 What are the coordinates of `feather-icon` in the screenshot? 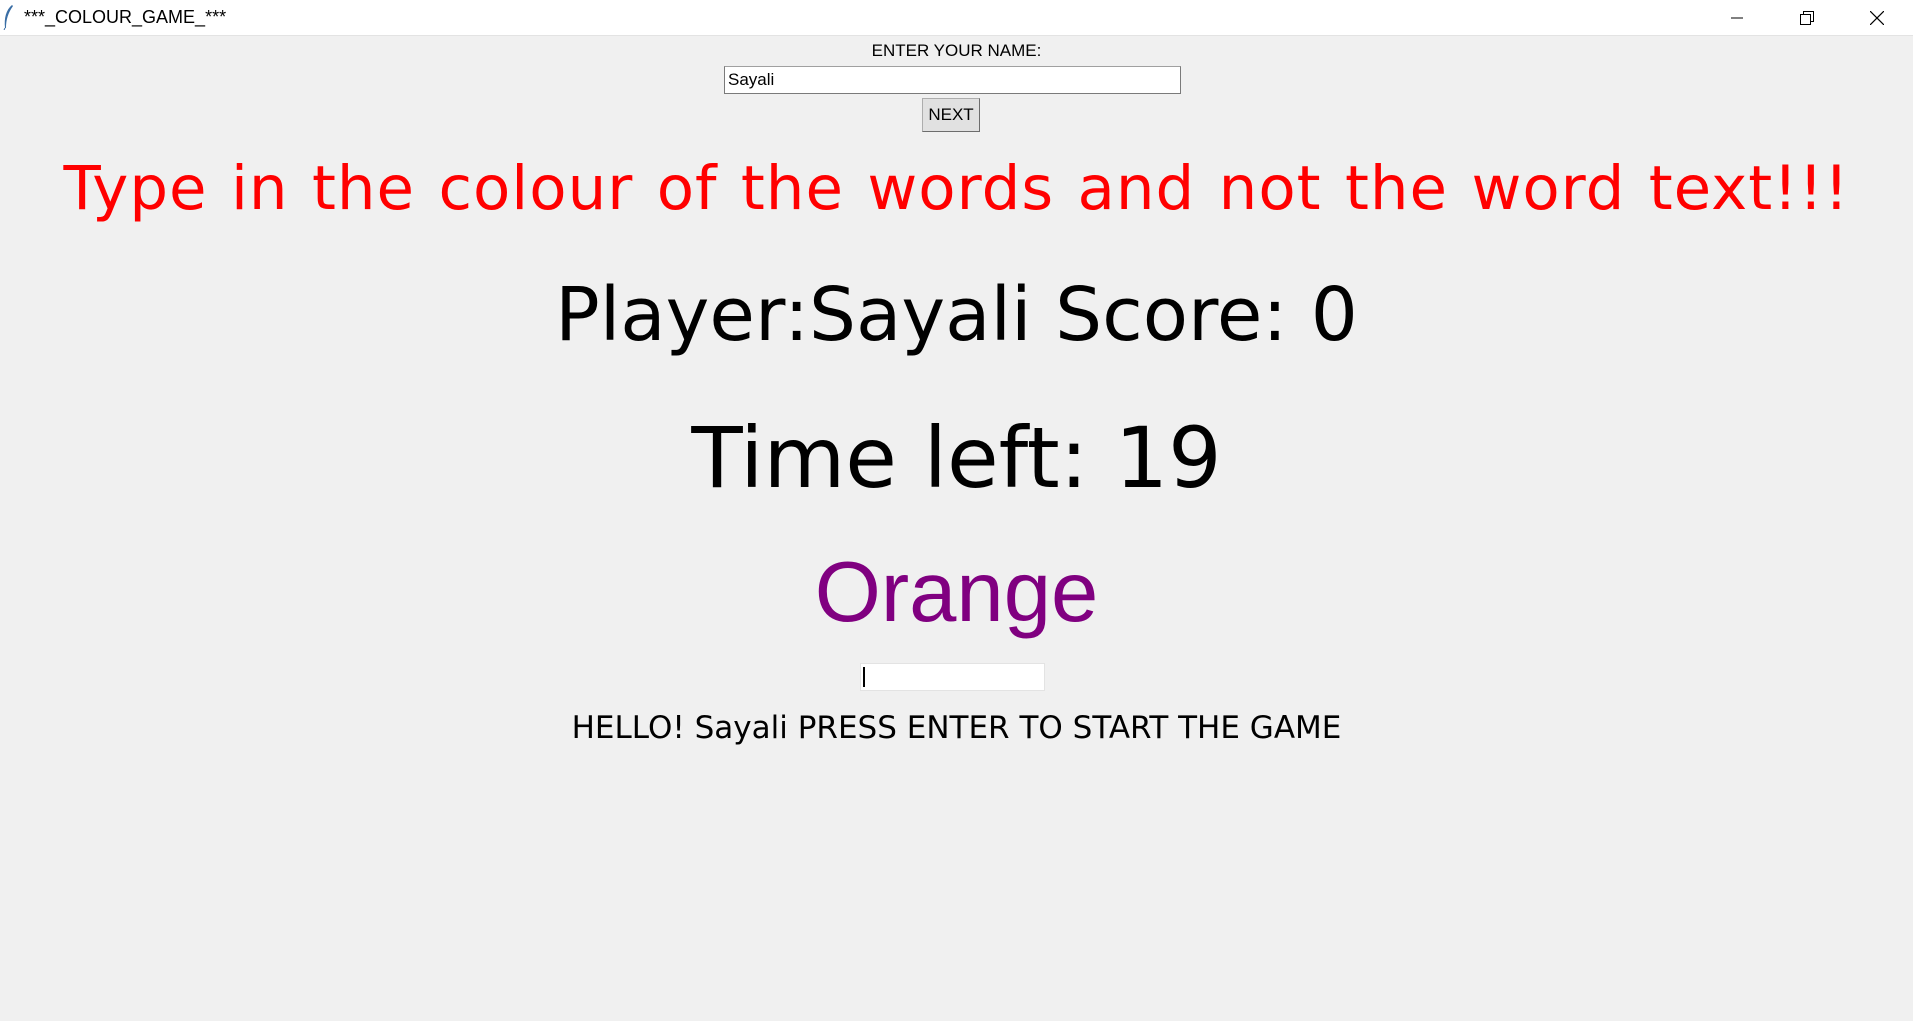 It's located at (8, 17).